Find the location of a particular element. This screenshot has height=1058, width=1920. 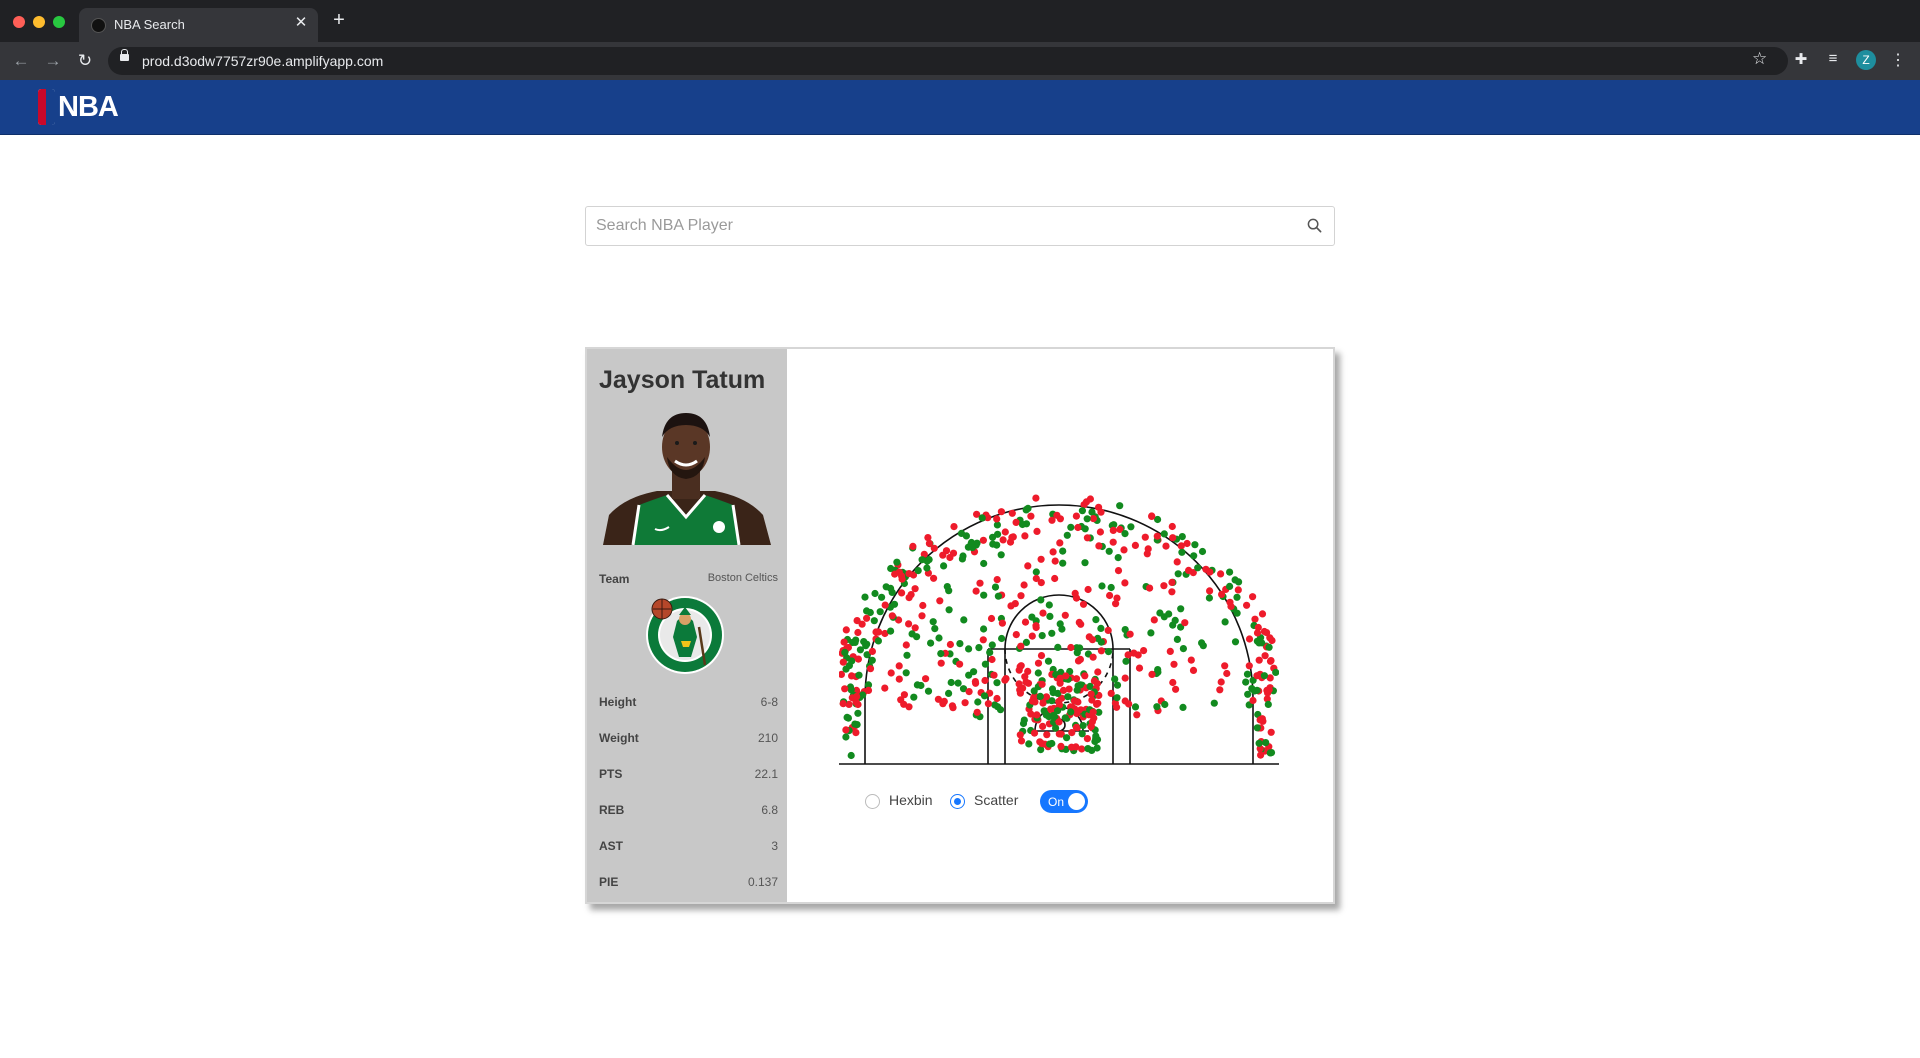

tab-close-icon: ✕ is located at coordinates (301, 23).